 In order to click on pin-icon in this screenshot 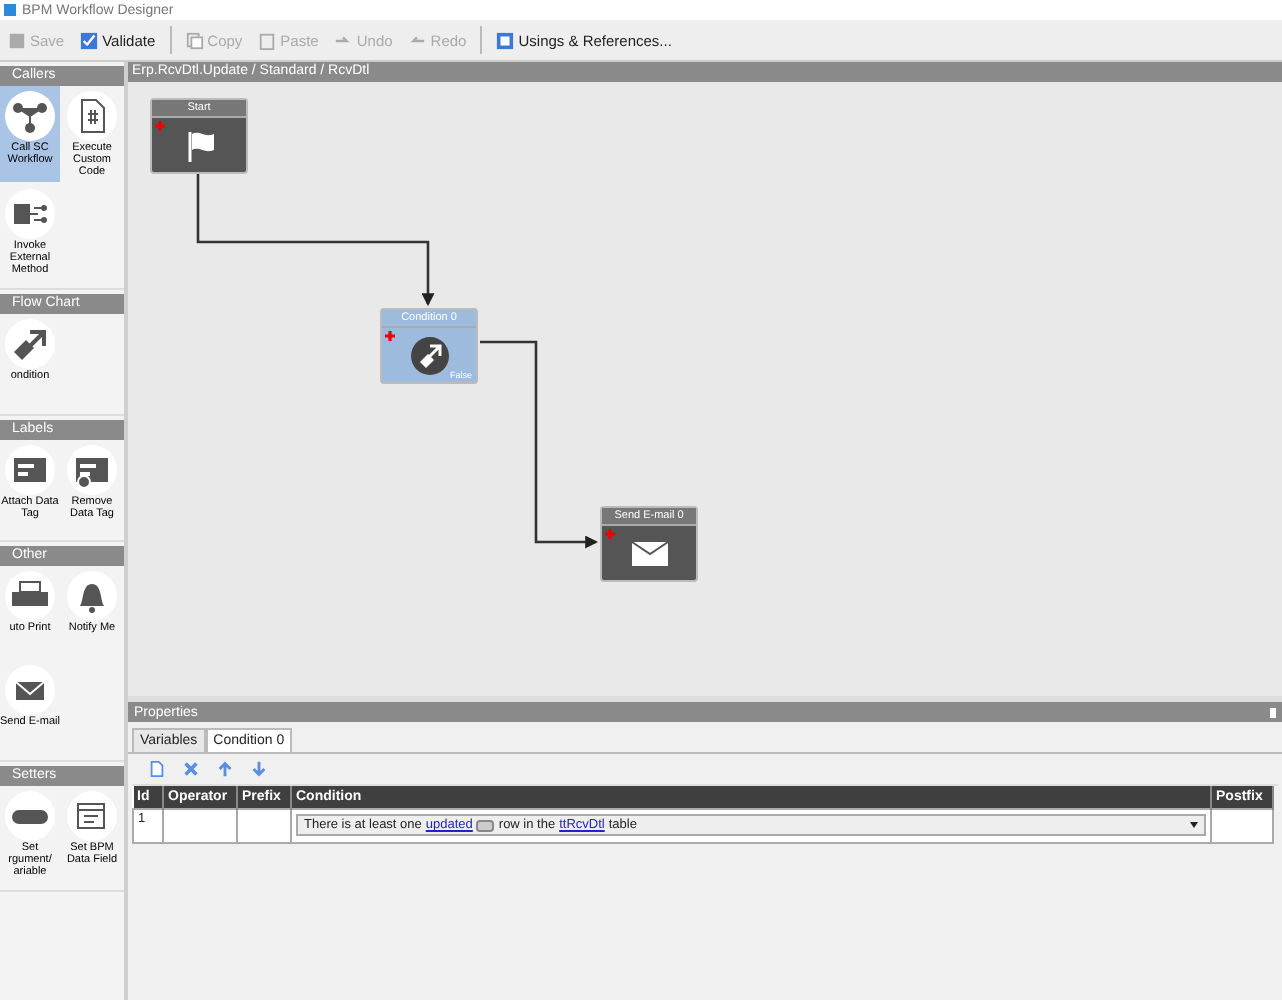, I will do `click(1273, 712)`.